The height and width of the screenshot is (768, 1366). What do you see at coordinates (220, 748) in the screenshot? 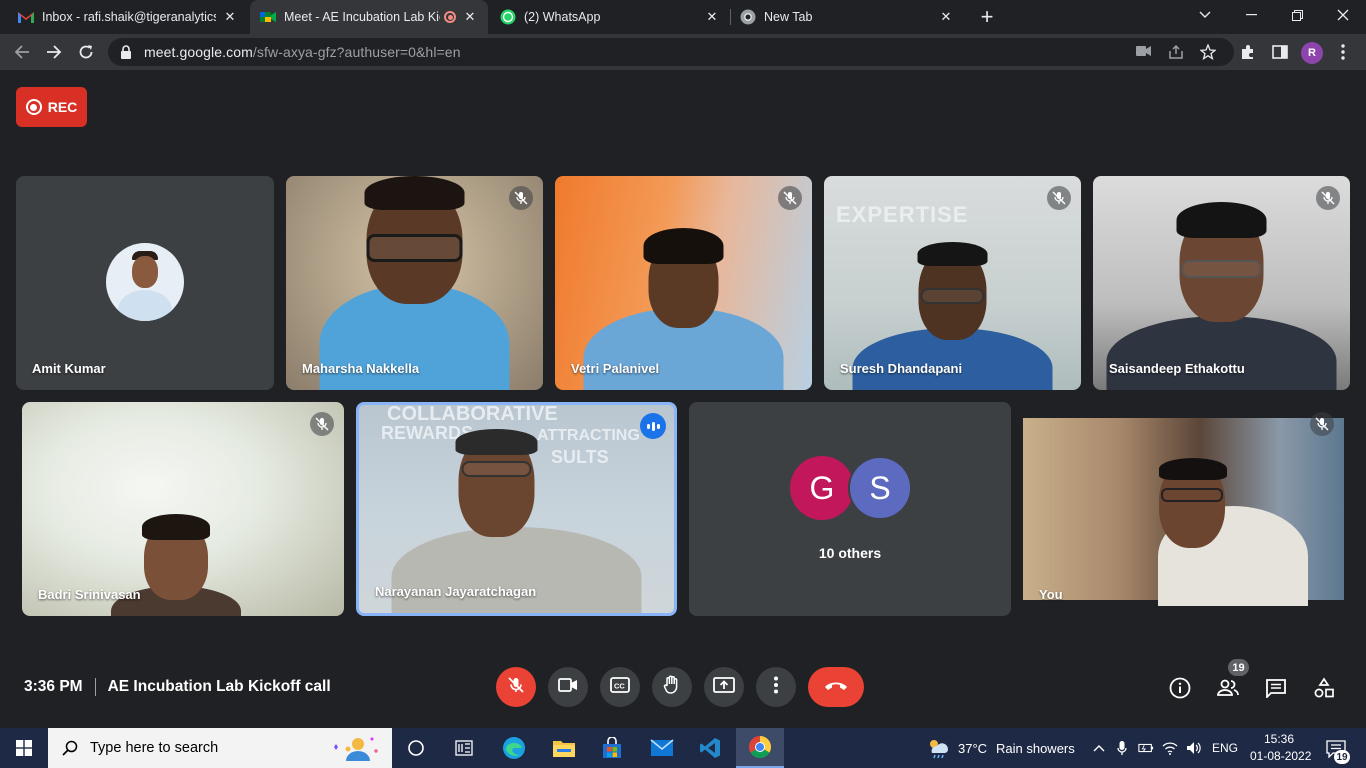
I see `taskbar-search-input: Type here to search` at bounding box center [220, 748].